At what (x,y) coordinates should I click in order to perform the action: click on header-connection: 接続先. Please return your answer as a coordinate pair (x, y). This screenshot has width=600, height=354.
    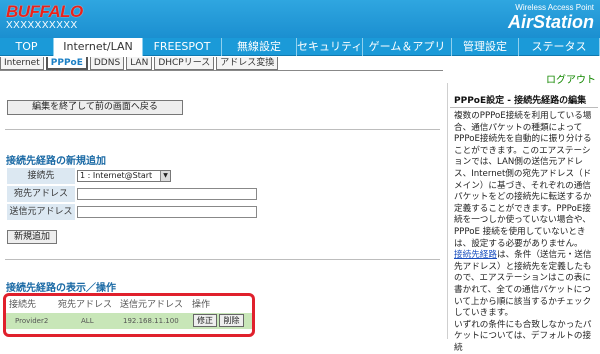
    Looking at the image, I should click on (23, 305).